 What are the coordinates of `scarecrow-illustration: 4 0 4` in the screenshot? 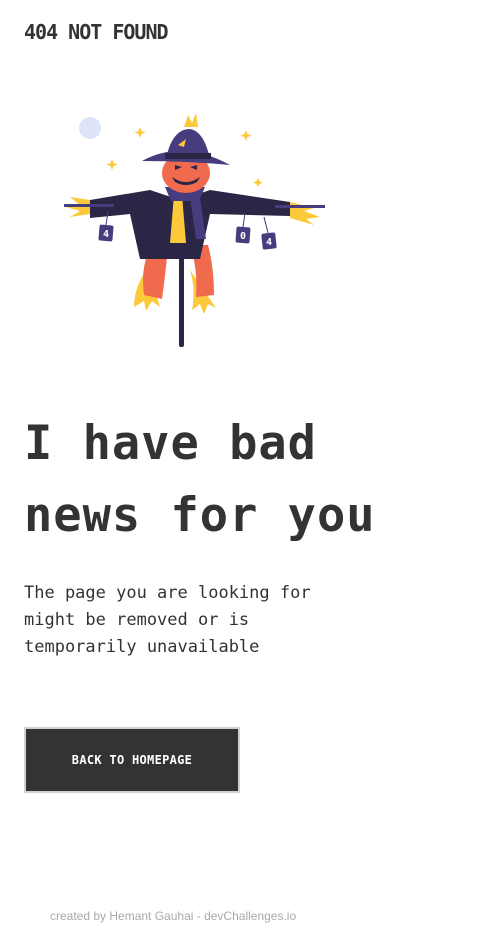 It's located at (194, 230).